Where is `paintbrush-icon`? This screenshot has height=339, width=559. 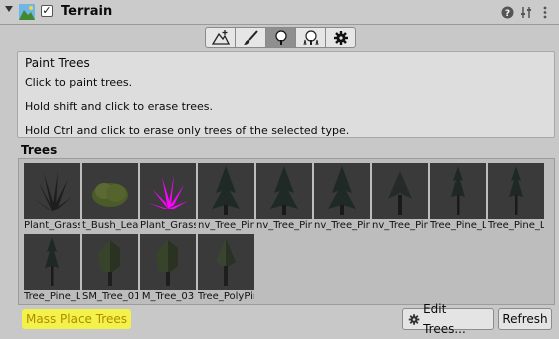
paintbrush-icon is located at coordinates (250, 37).